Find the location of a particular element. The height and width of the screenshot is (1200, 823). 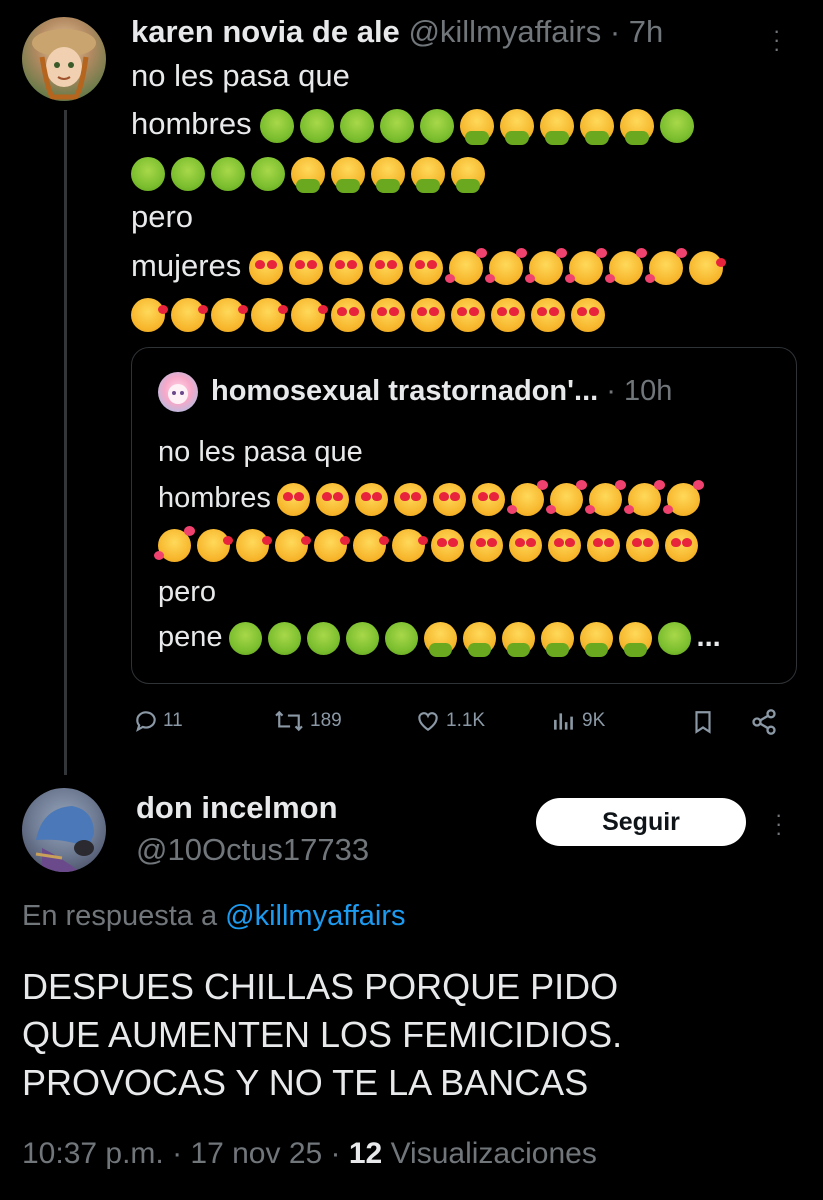

quote-header: homosexual trastornadon'... · 10h is located at coordinates (441, 391).